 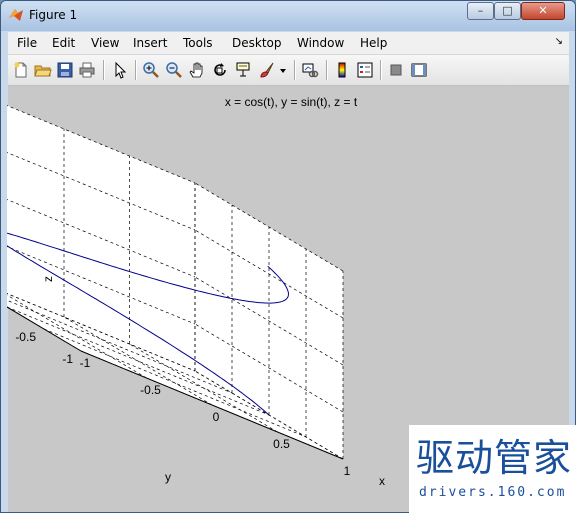 What do you see at coordinates (382, 481) in the screenshot?
I see `x-axis-label: x` at bounding box center [382, 481].